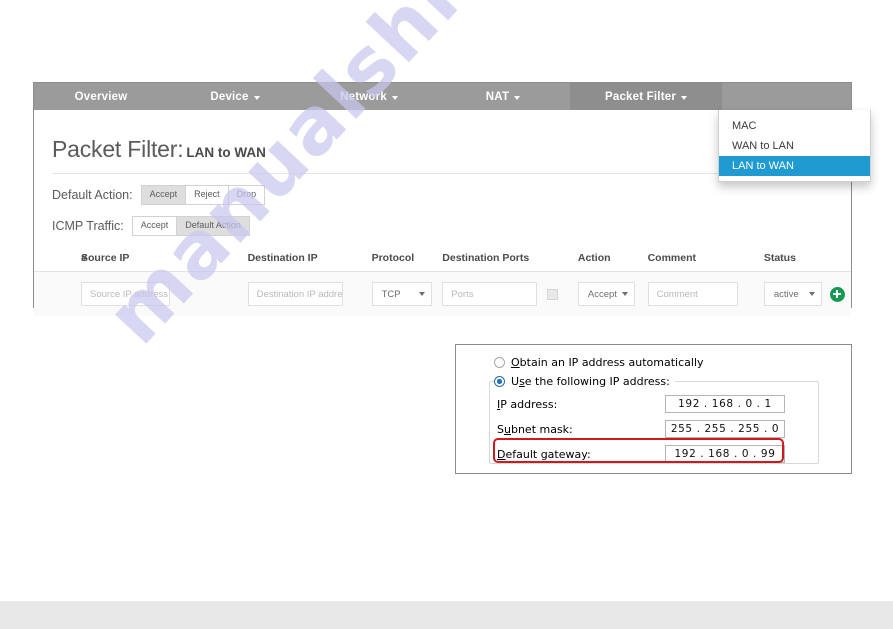  Describe the element at coordinates (794, 126) in the screenshot. I see `dropdown-item-mac: MAC` at that location.